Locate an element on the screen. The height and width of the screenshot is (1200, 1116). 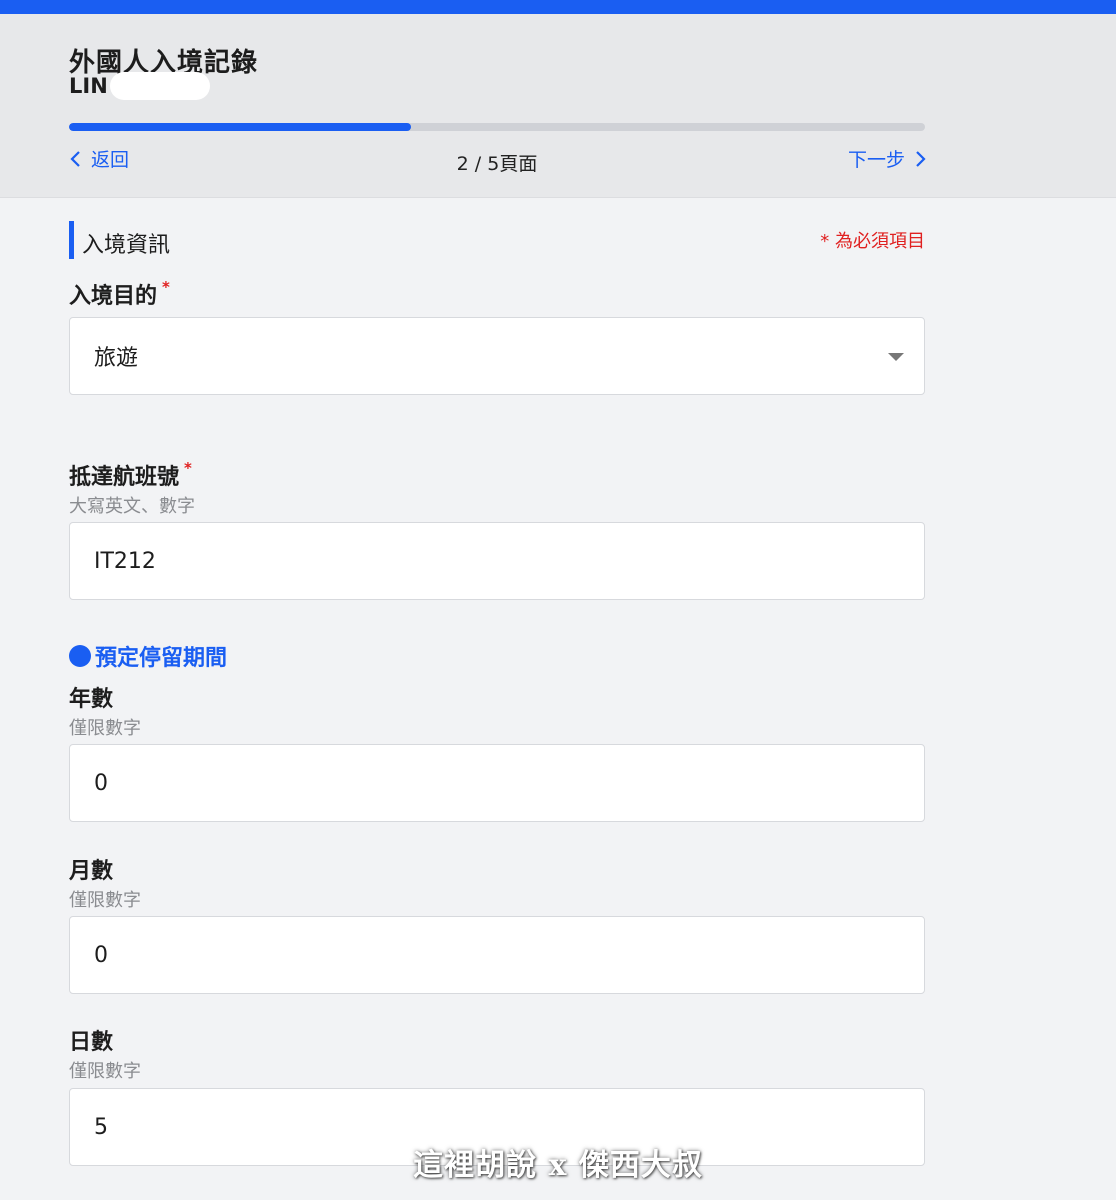
months-hint: 僅限數字 is located at coordinates (105, 900).